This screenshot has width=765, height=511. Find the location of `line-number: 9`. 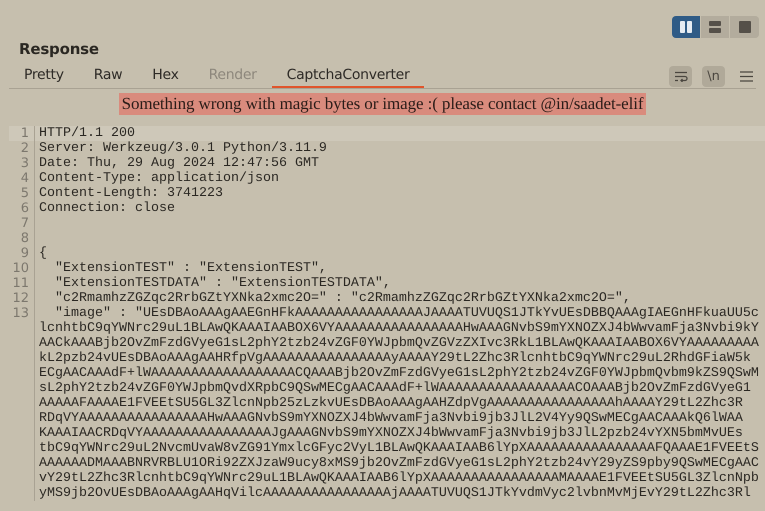

line-number: 9 is located at coordinates (24, 253).